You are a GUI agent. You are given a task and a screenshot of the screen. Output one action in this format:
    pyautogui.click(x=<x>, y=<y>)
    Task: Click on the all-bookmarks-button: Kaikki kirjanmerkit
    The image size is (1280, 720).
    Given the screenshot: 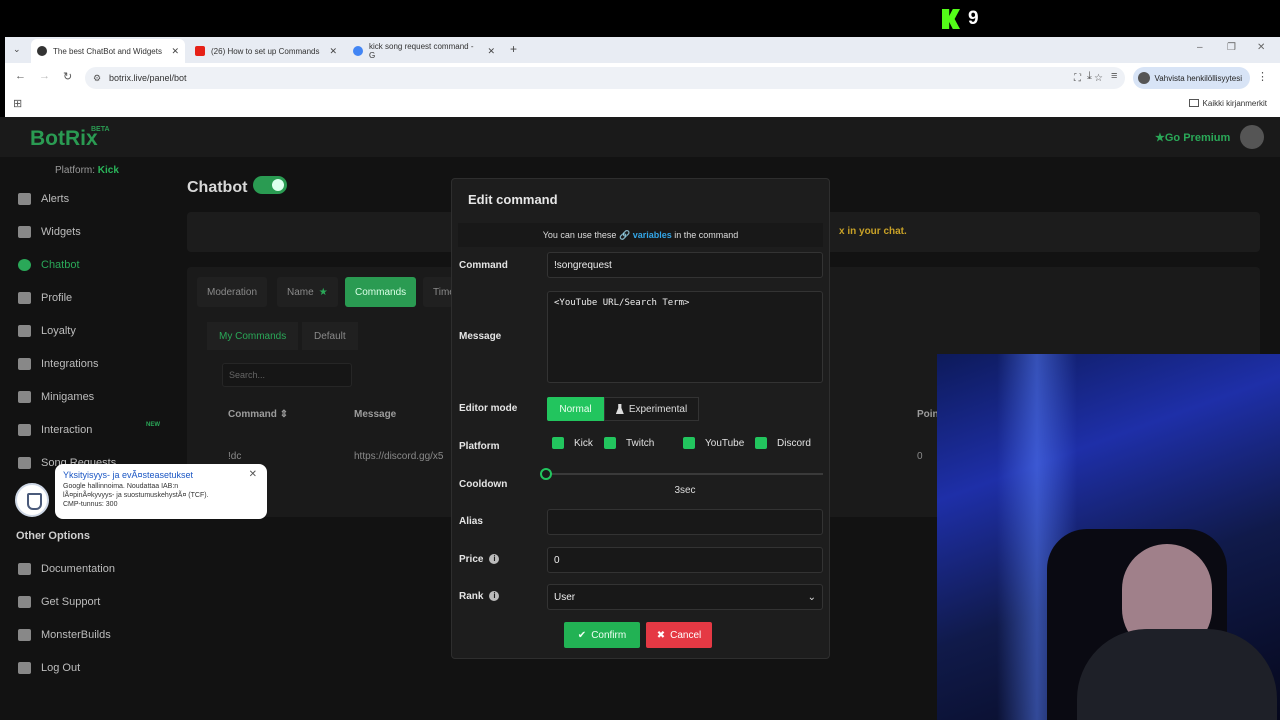 What is the action you would take?
    pyautogui.click(x=1227, y=103)
    